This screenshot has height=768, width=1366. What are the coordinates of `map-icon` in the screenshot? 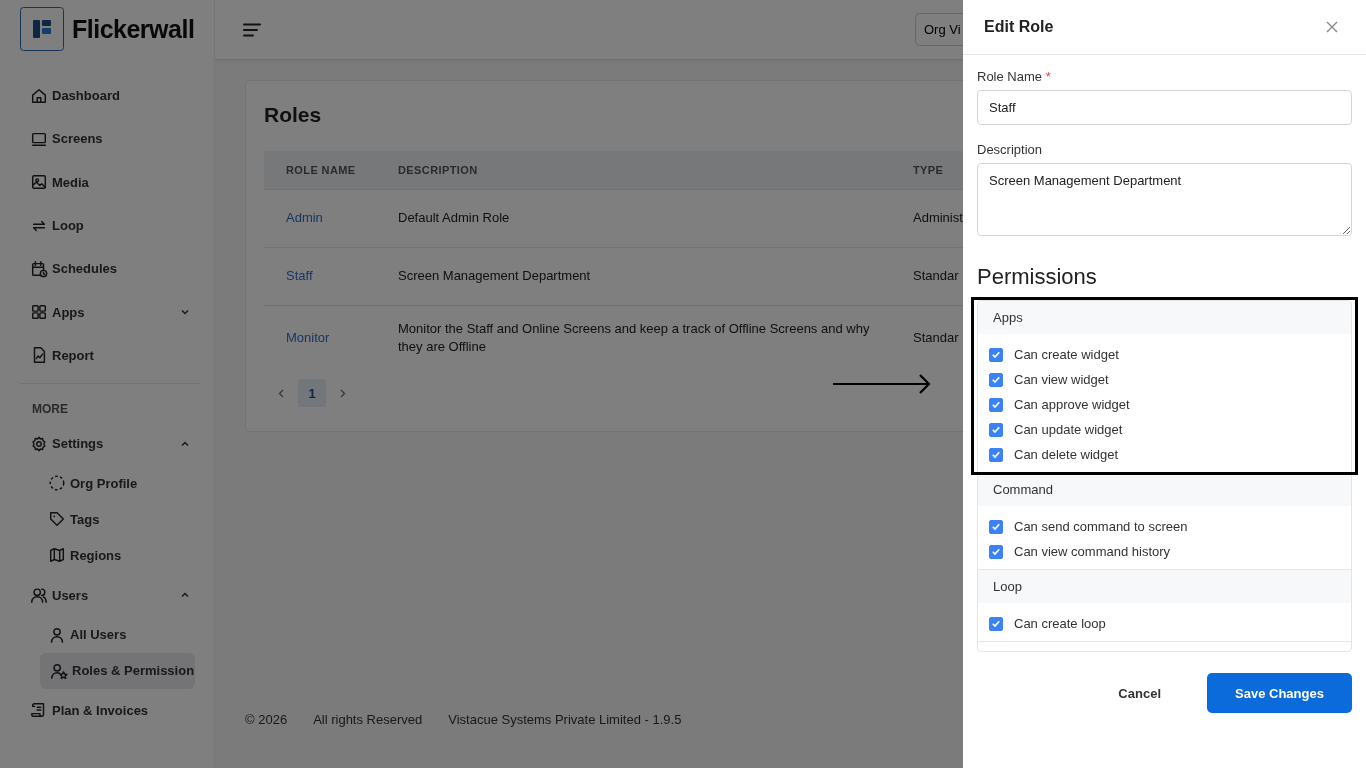 It's located at (57, 555).